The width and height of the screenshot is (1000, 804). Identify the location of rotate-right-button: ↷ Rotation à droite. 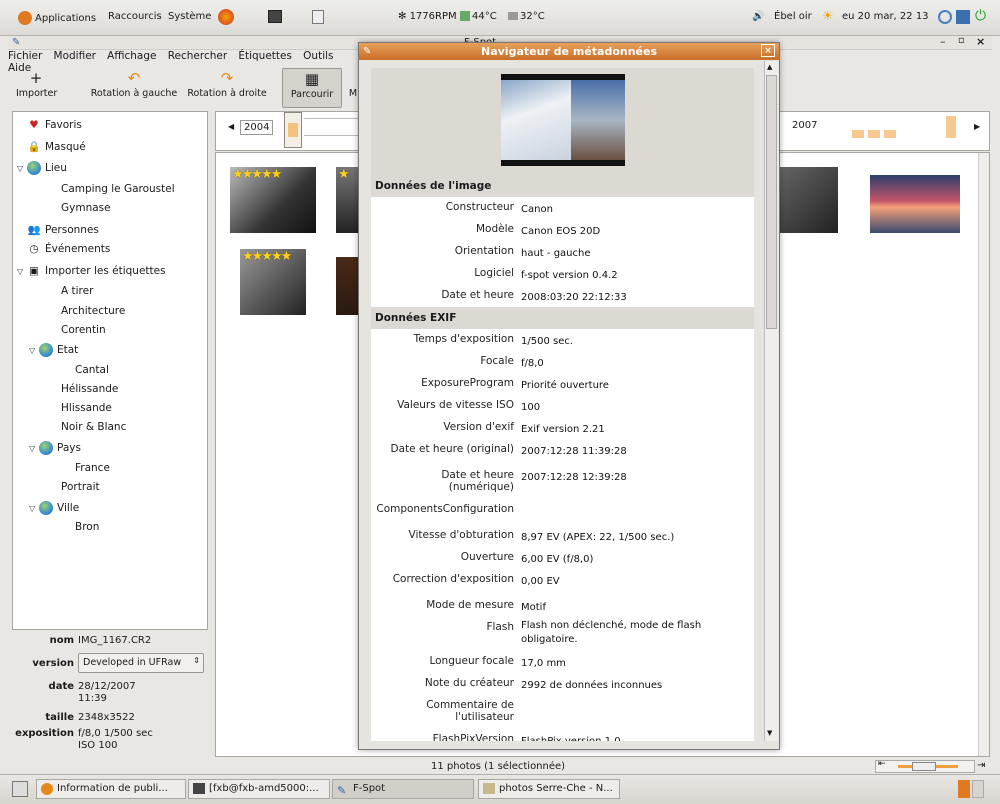
(227, 88).